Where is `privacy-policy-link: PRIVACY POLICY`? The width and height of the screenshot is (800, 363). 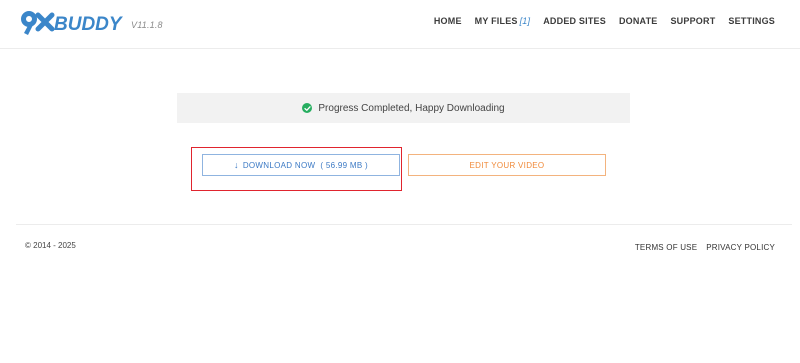
privacy-policy-link: PRIVACY POLICY is located at coordinates (740, 247).